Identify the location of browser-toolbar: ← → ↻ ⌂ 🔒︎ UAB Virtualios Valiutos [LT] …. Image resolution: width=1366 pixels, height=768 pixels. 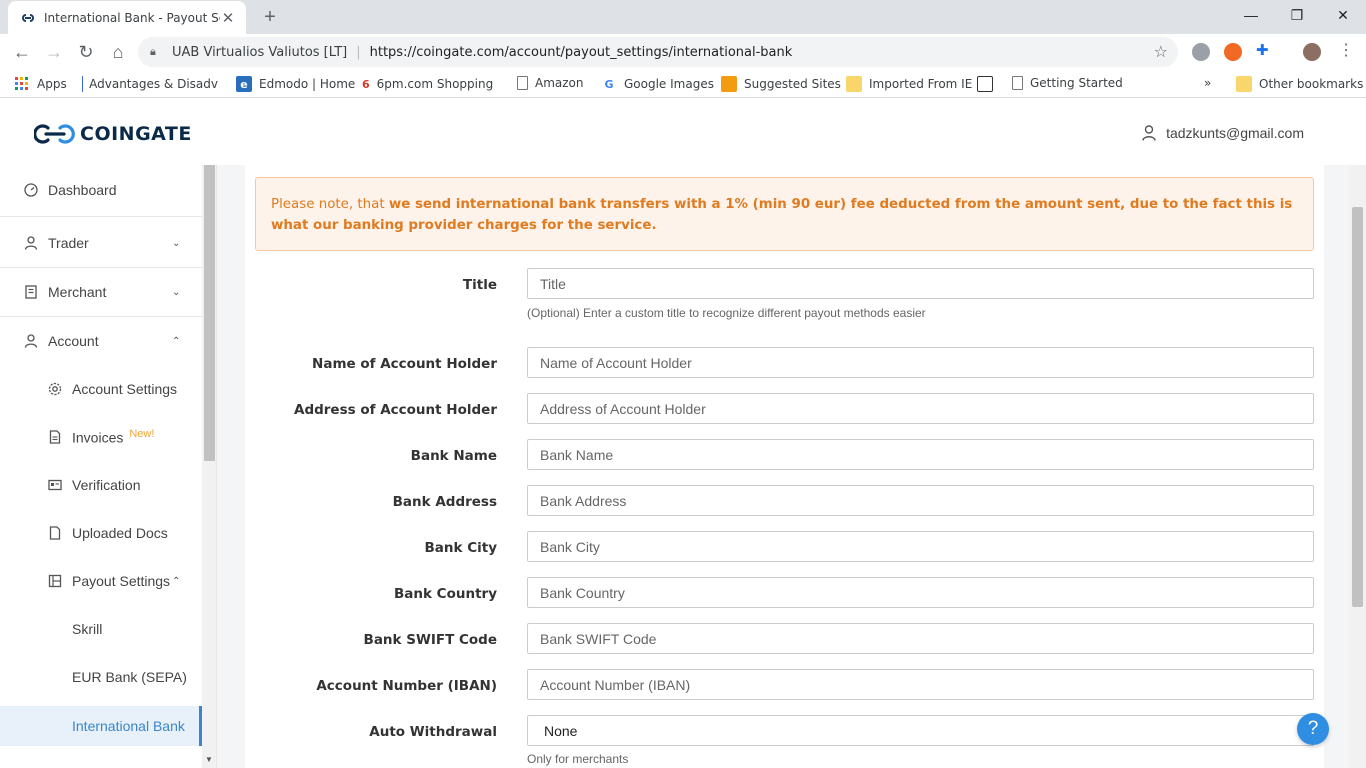
(683, 52).